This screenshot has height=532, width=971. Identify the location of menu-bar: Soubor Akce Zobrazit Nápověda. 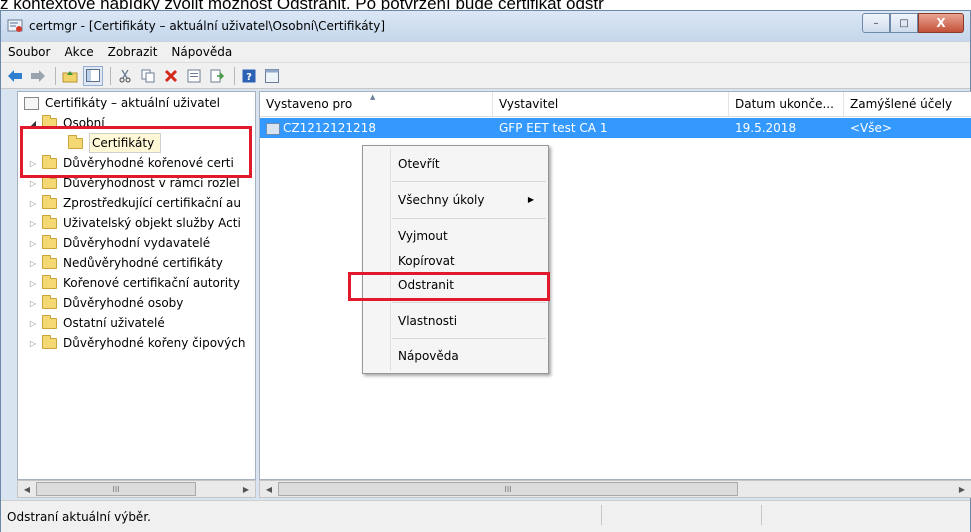
(485, 51).